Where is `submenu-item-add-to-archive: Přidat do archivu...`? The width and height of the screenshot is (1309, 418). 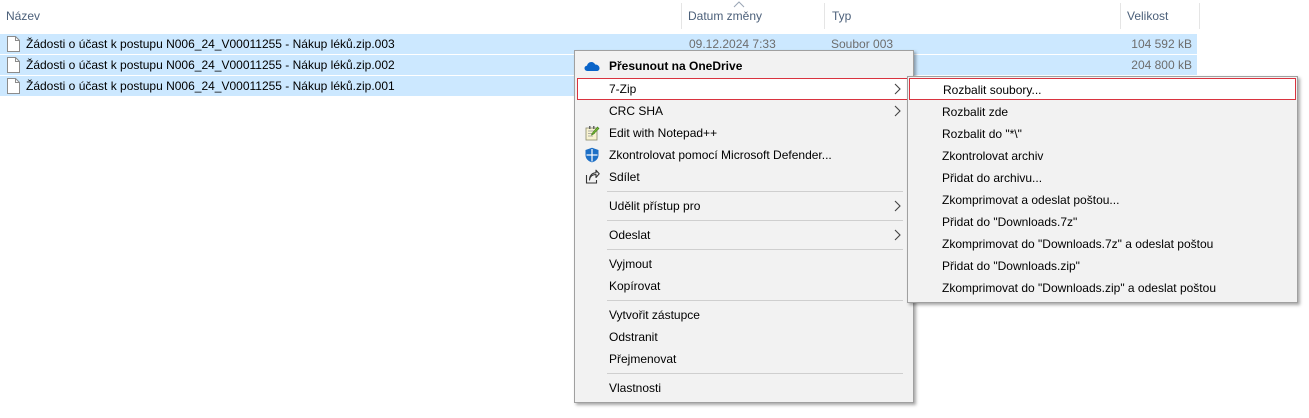 submenu-item-add-to-archive: Přidat do archivu... is located at coordinates (1102, 178).